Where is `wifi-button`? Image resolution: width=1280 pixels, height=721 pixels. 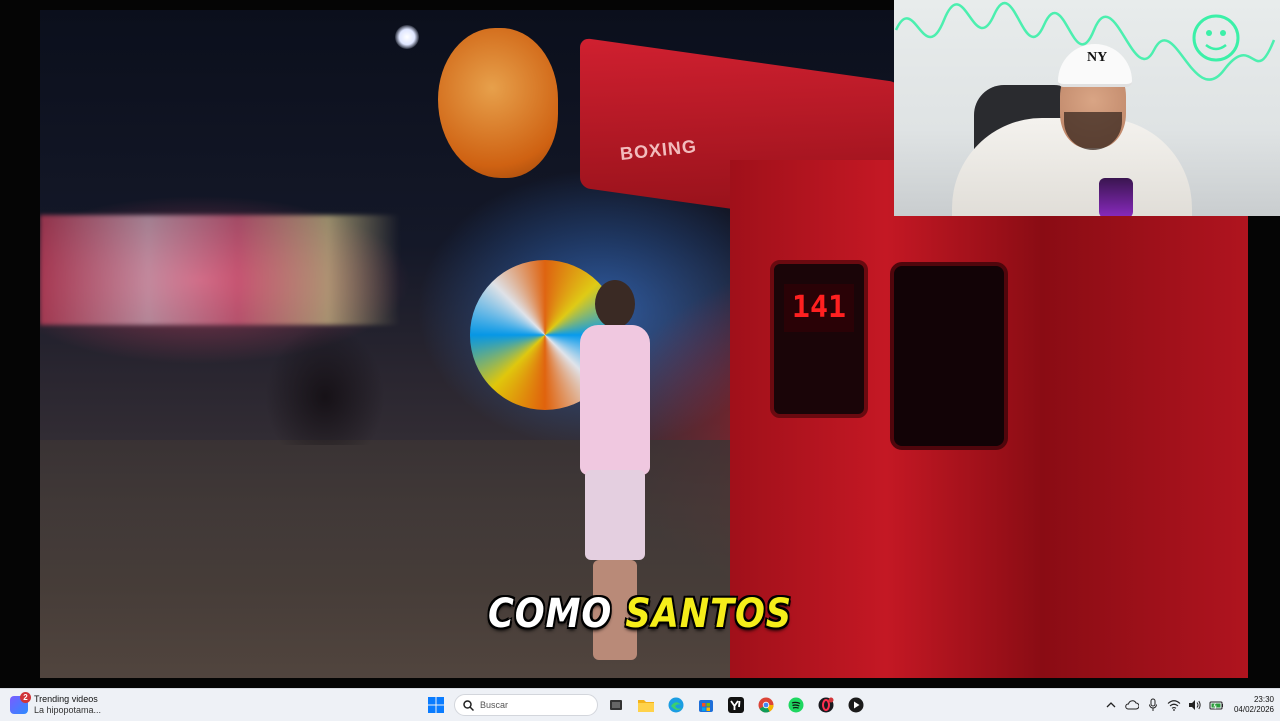
wifi-button is located at coordinates (1174, 705).